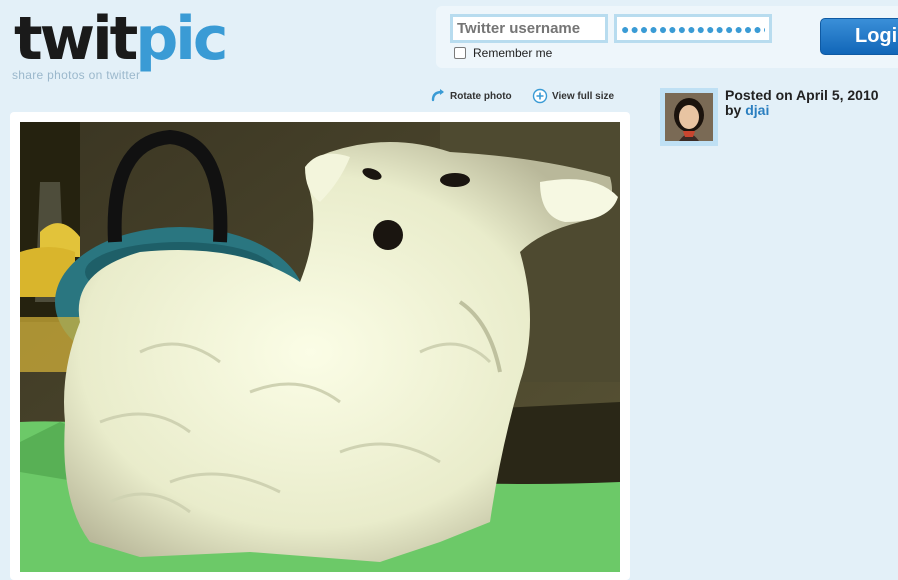  I want to click on rotate-photo-link: Rotate photo, so click(471, 96).